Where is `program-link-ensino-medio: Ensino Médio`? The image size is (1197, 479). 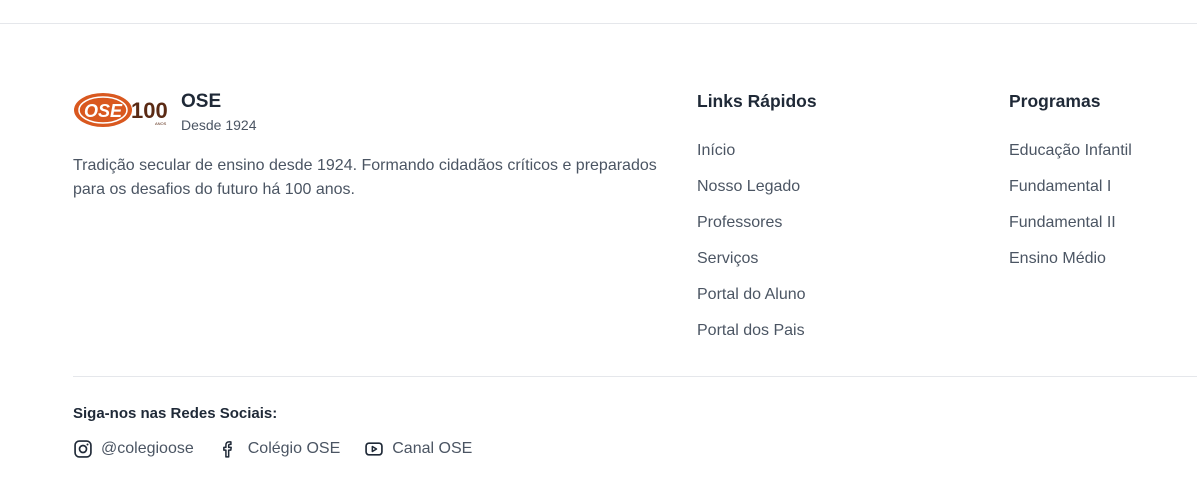
program-link-ensino-medio: Ensino Médio is located at coordinates (1070, 259).